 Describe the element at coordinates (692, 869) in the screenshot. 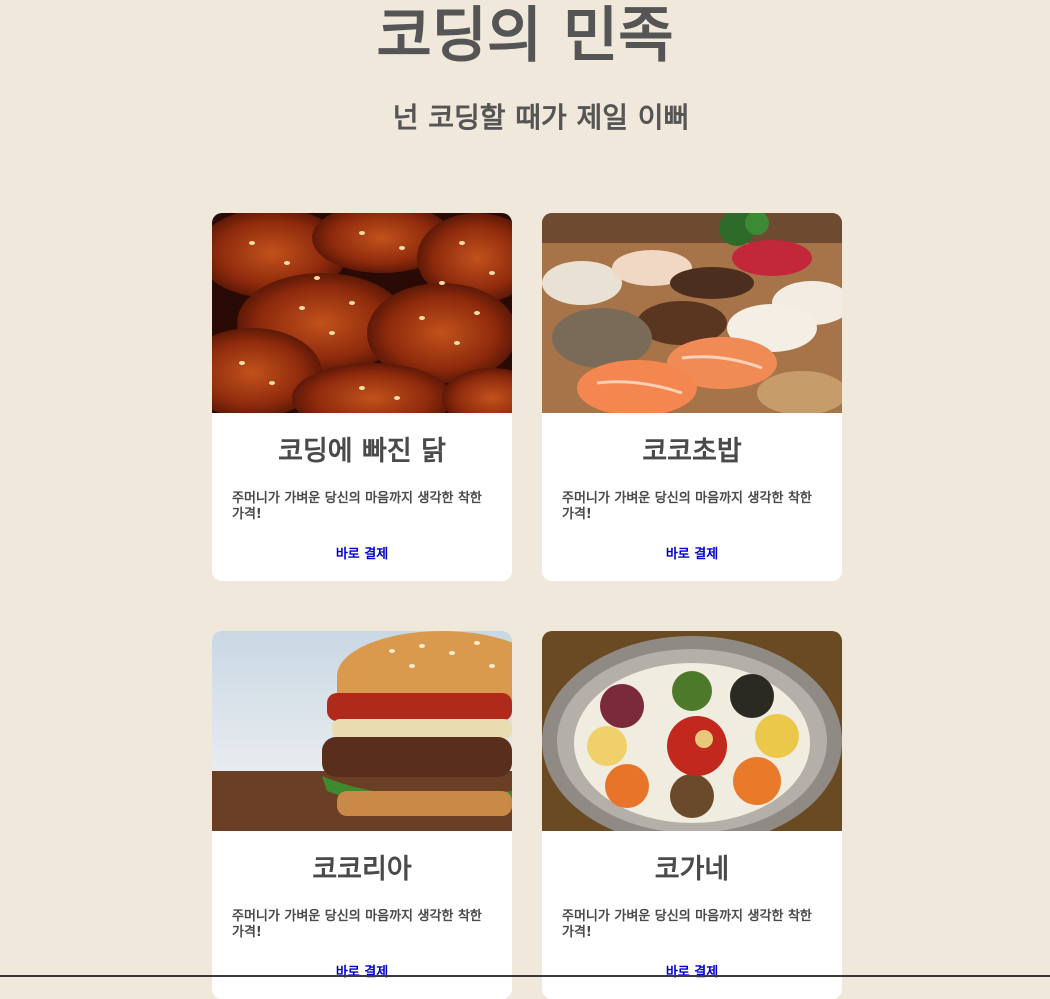

I see `card-title: 코가네` at that location.